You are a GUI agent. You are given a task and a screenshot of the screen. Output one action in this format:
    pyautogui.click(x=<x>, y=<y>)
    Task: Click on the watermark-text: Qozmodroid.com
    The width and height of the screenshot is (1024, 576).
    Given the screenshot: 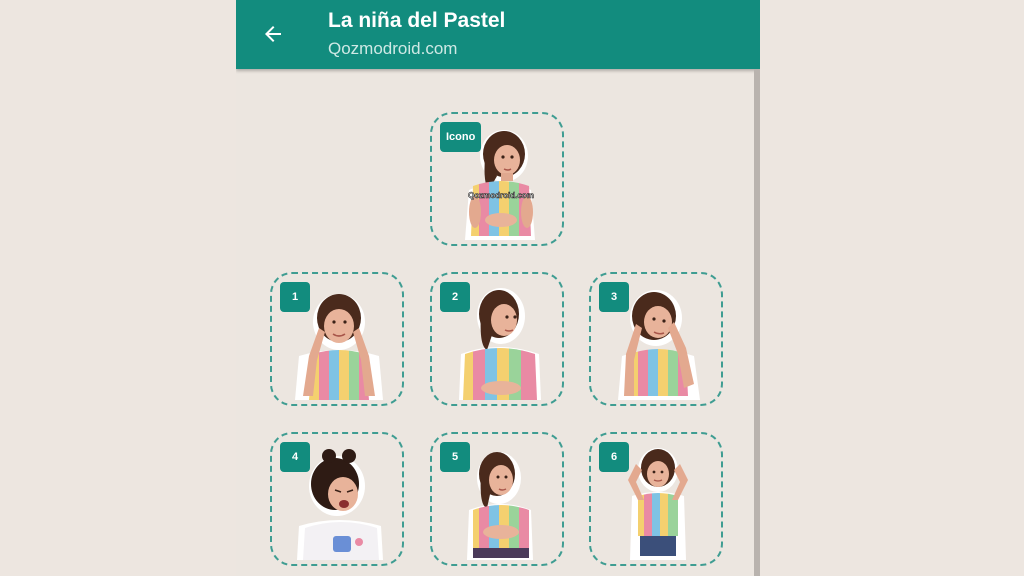 What is the action you would take?
    pyautogui.click(x=501, y=195)
    